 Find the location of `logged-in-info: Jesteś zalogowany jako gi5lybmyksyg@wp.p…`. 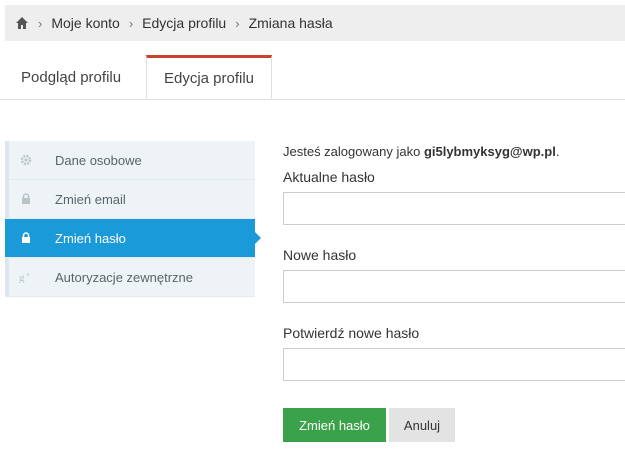

logged-in-info: Jesteś zalogowany jako gi5lybmyksyg@wp.p… is located at coordinates (454, 151).